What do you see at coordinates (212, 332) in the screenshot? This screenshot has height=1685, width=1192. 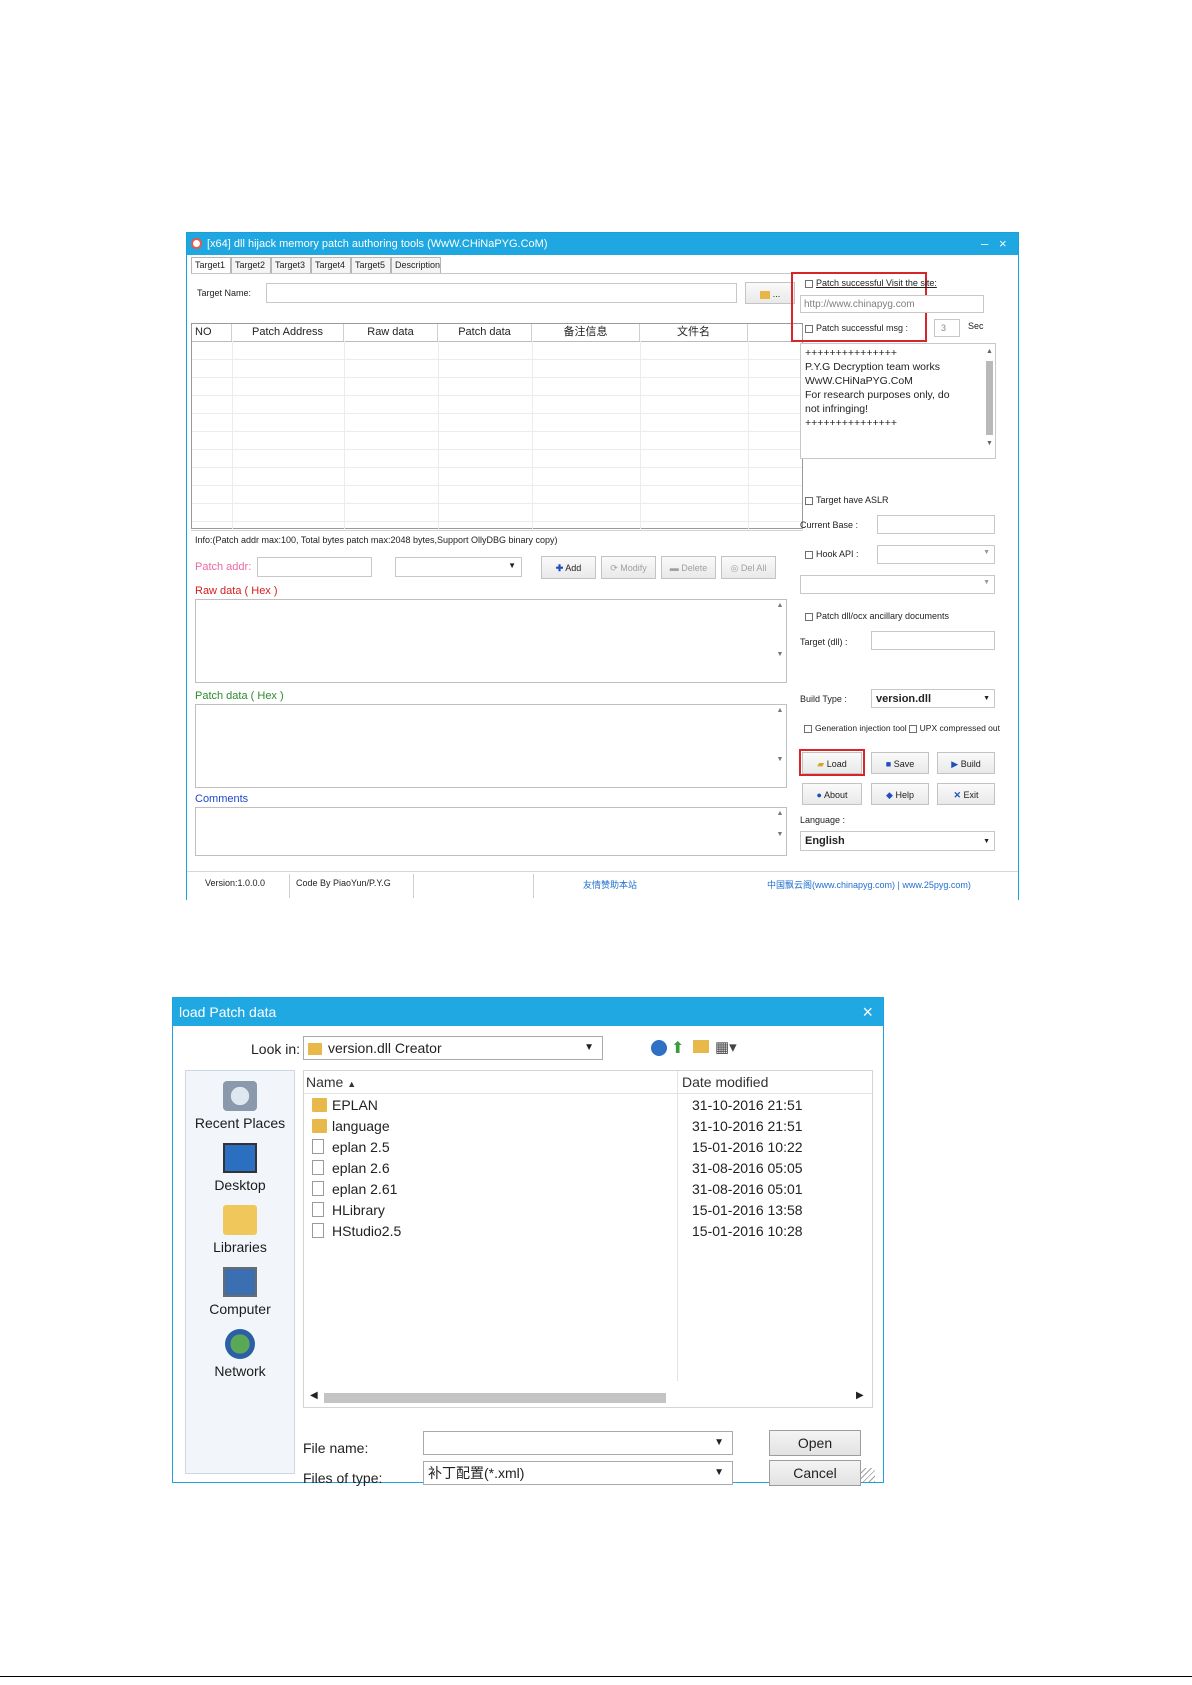 I see `col-no: NO` at bounding box center [212, 332].